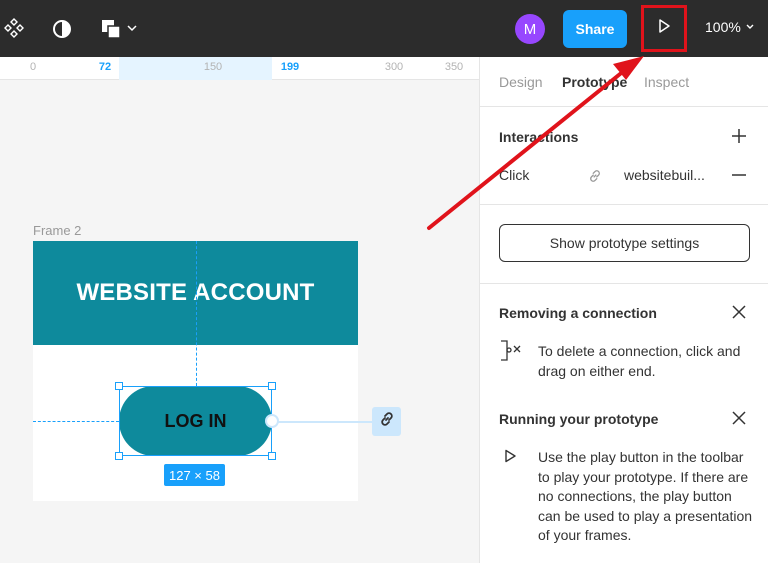  What do you see at coordinates (290, 67) in the screenshot?
I see `ruler-tick-selected: 199` at bounding box center [290, 67].